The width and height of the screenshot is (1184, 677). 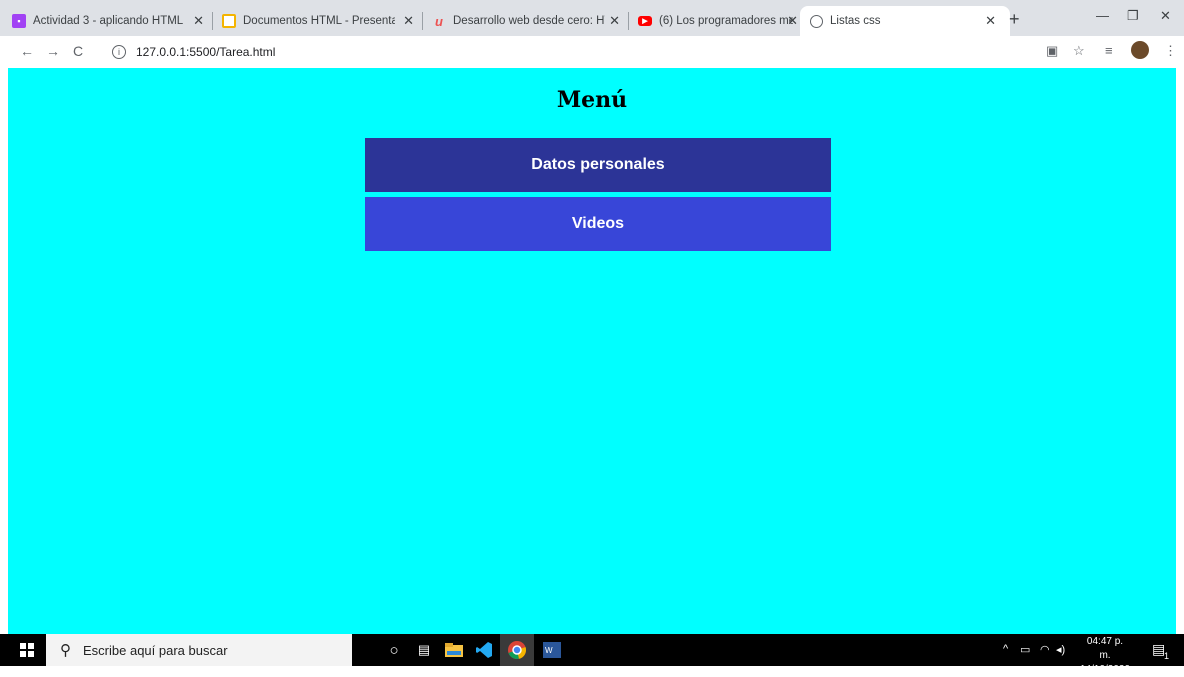 I want to click on word-icon: W, so click(x=552, y=650).